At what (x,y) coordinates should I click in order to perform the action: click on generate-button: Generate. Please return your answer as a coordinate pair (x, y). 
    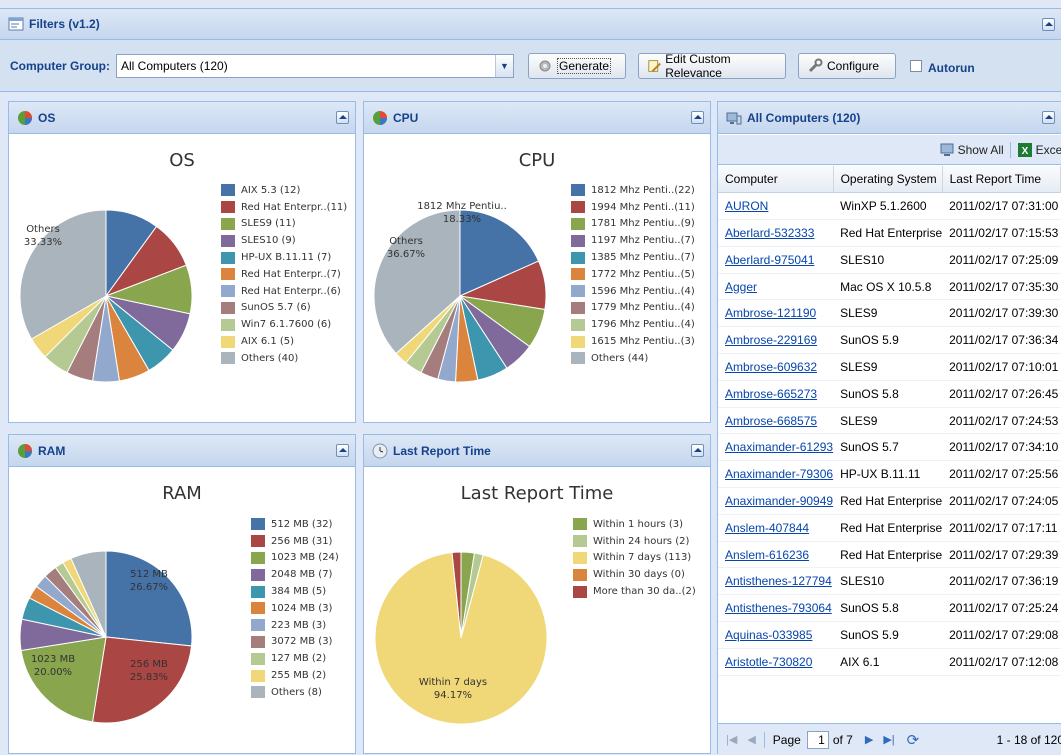
    Looking at the image, I should click on (577, 65).